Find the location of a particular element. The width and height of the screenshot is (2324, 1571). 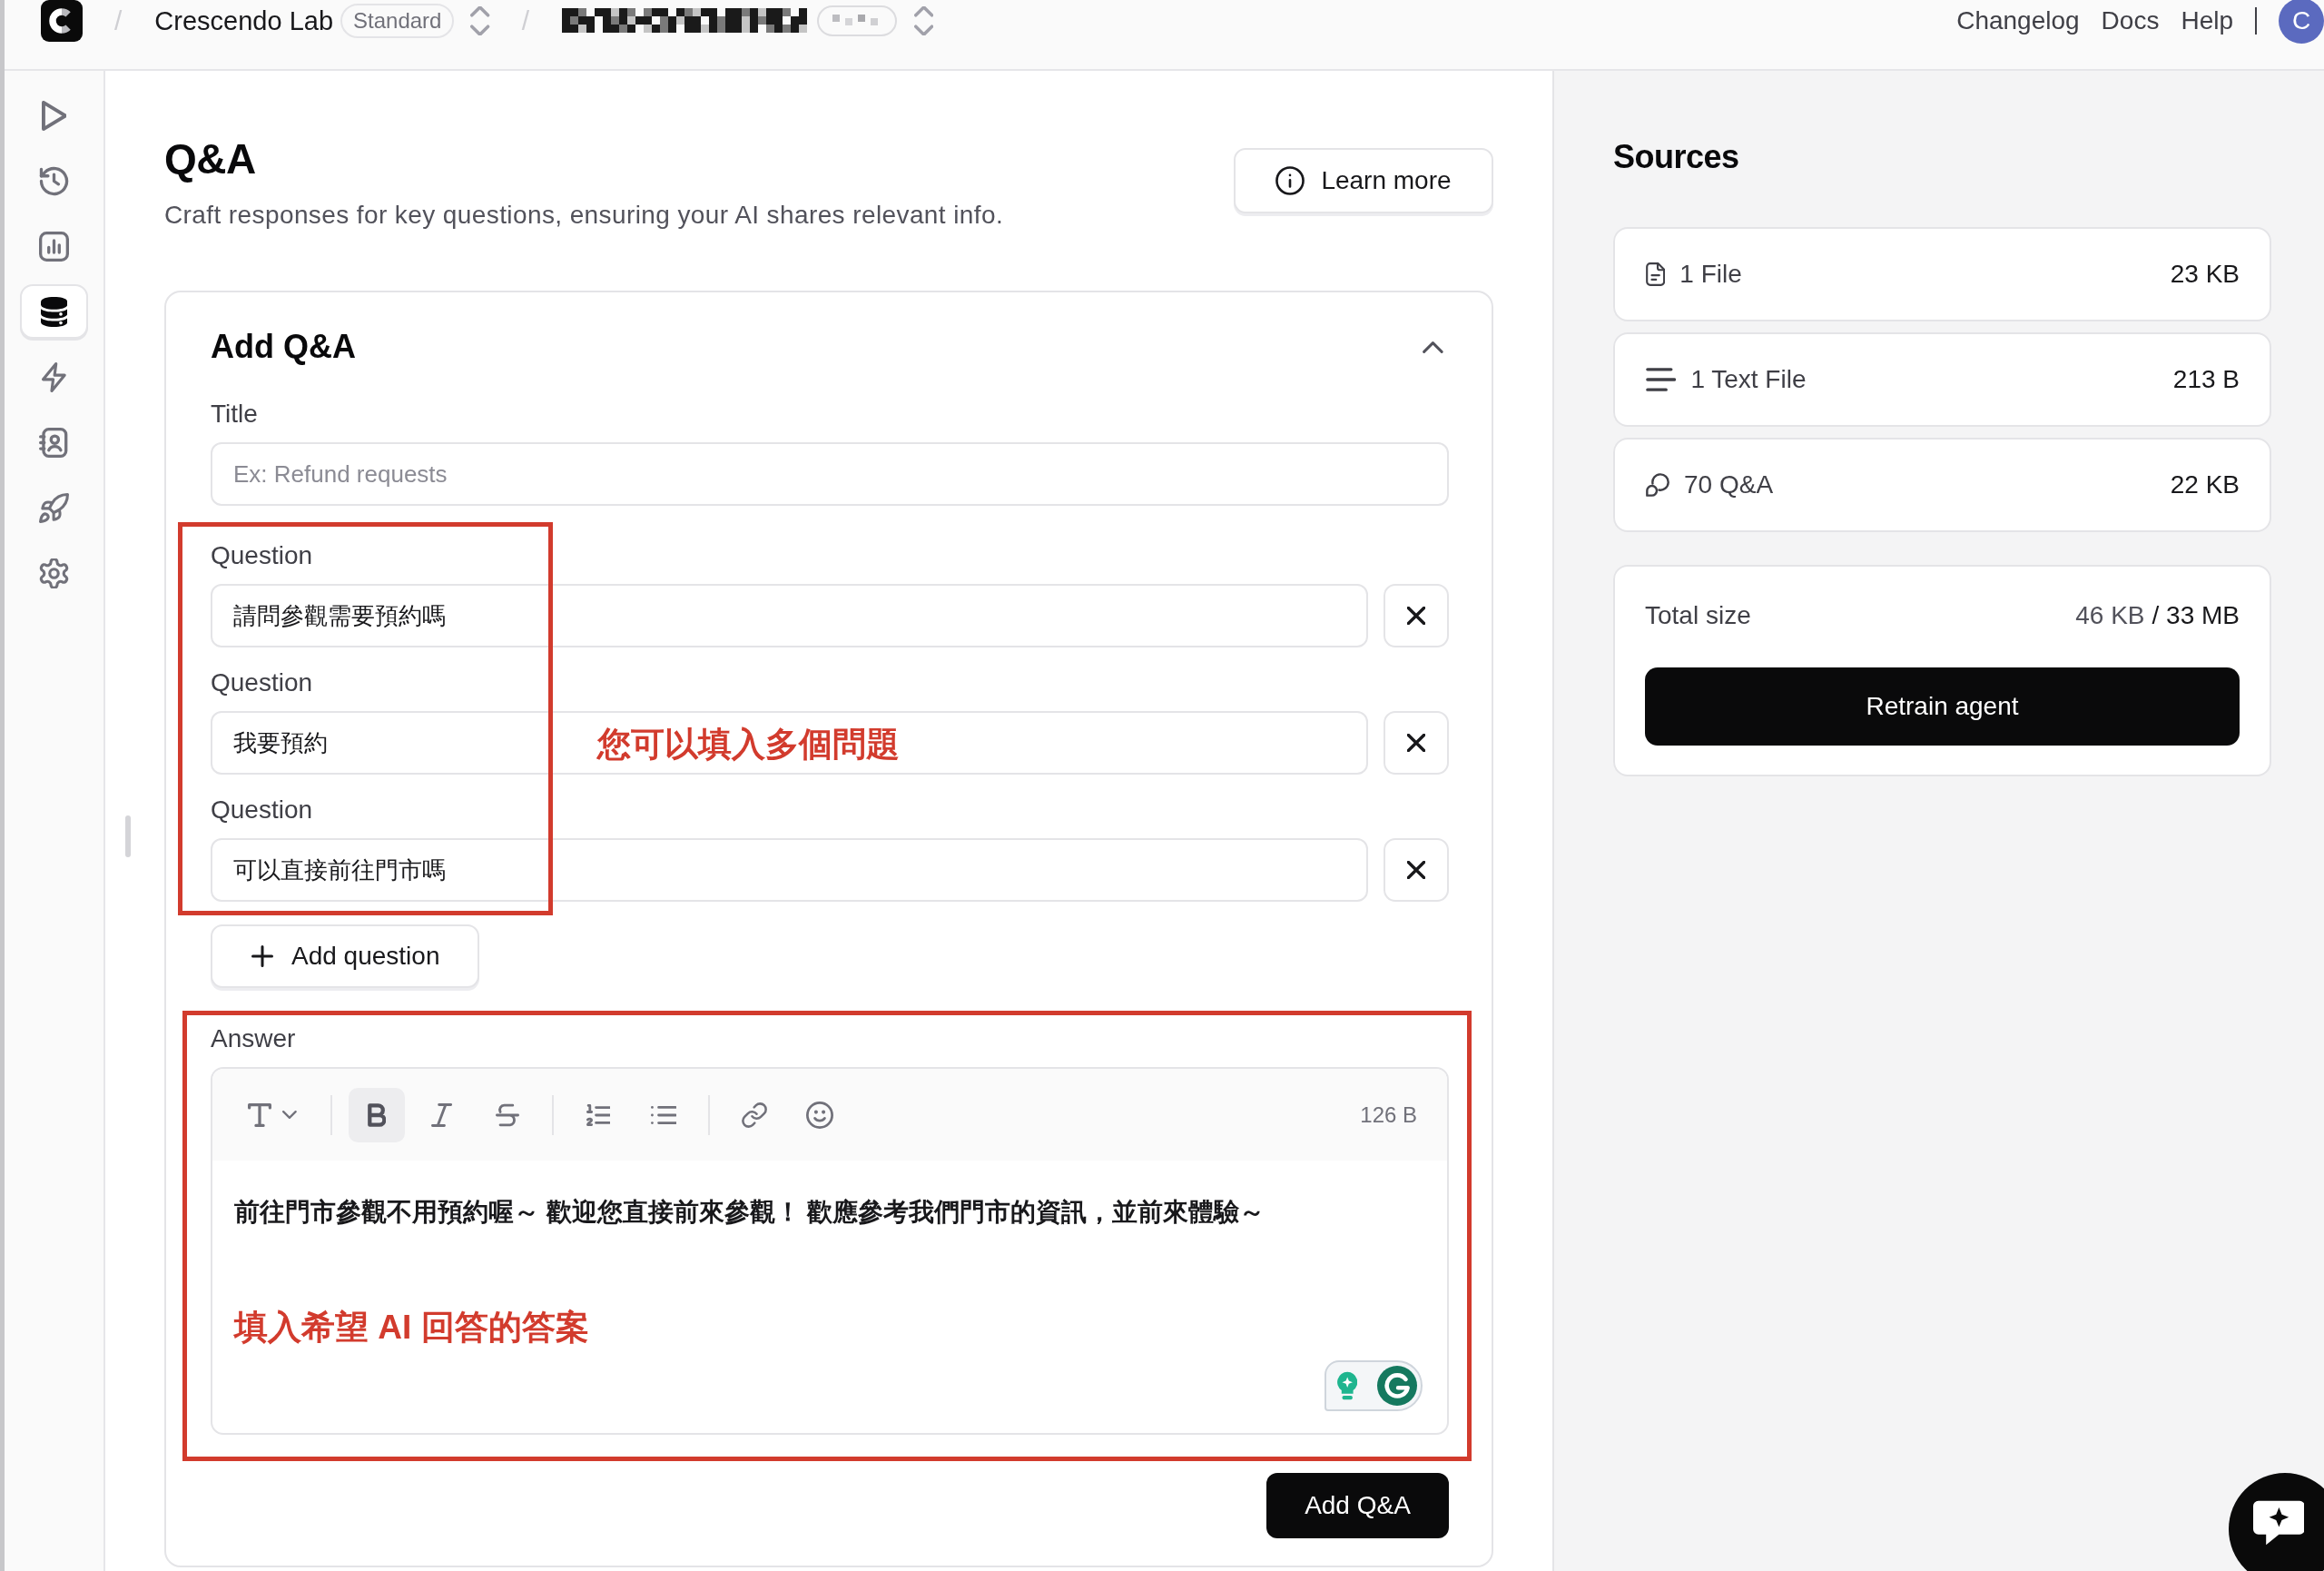

history-icon is located at coordinates (54, 180).